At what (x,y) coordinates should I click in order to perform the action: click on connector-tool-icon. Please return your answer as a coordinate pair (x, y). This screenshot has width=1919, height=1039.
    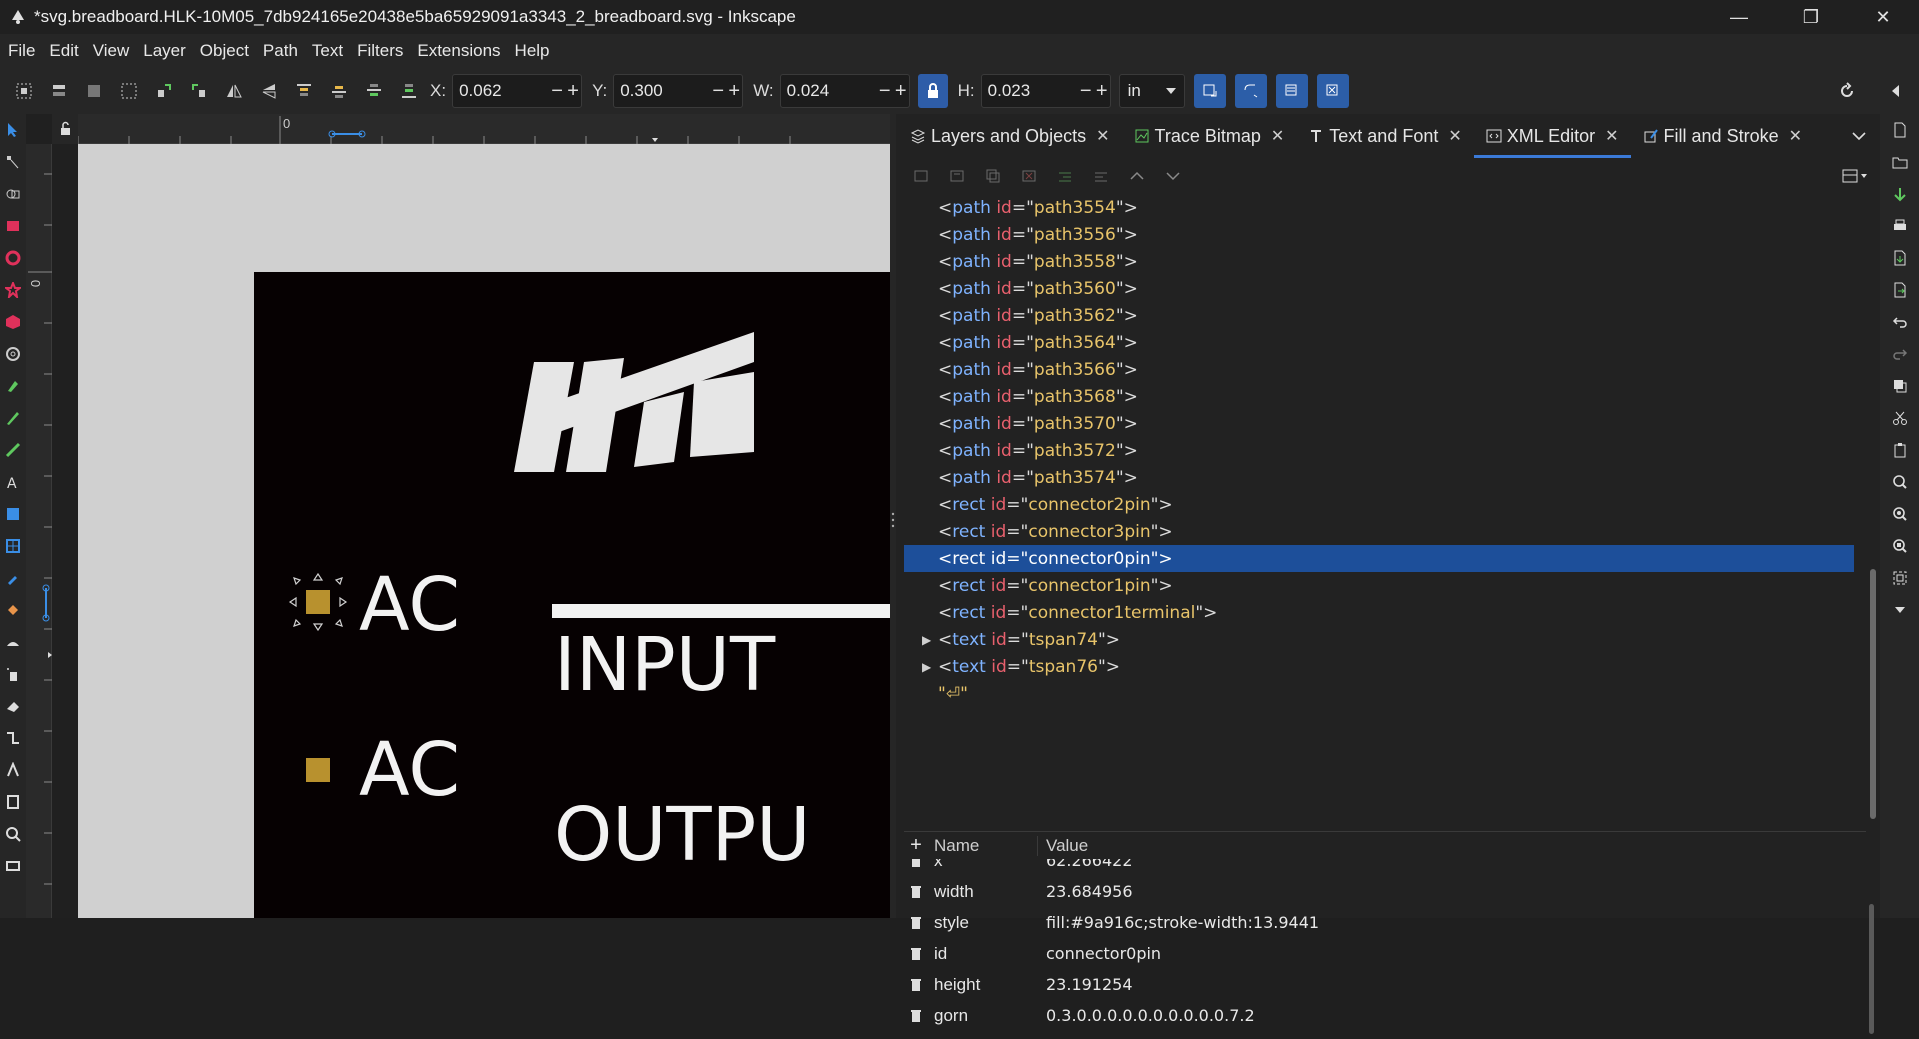
    Looking at the image, I should click on (13, 738).